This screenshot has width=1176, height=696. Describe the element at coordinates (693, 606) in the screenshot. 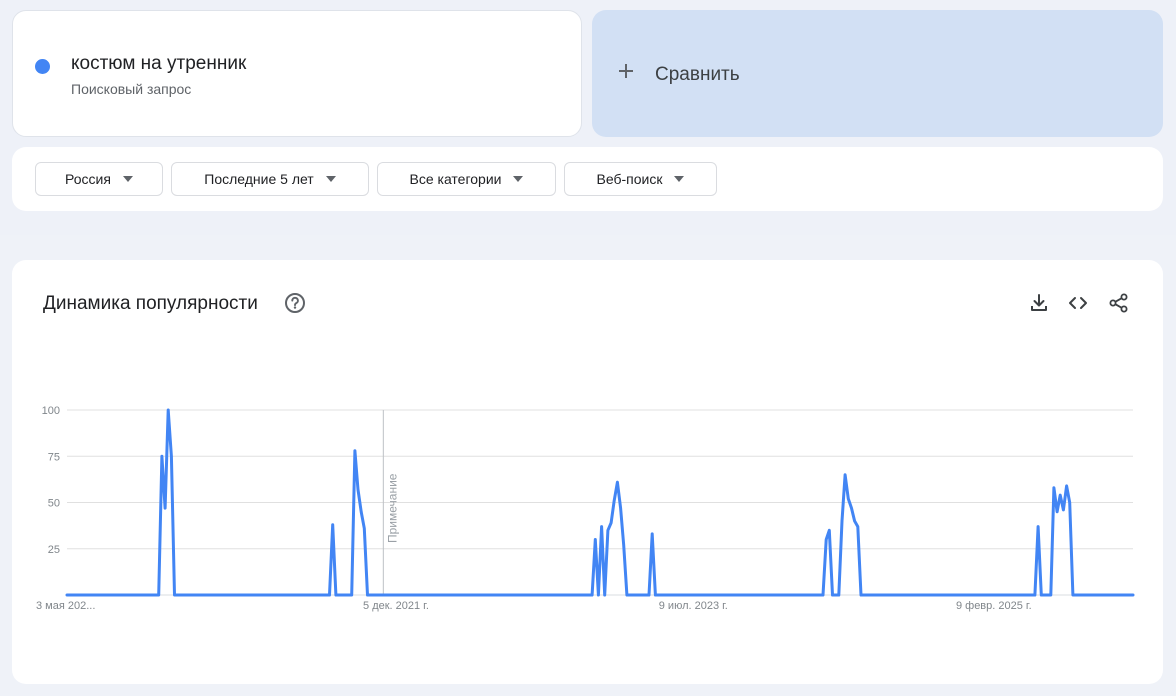

I see `x-tick-label: 9 июл. 2023 г.` at that location.